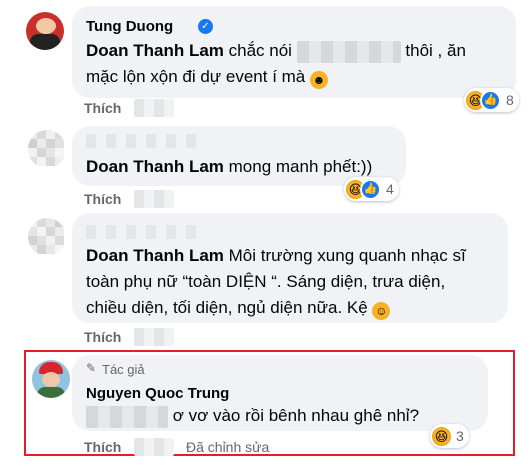 The width and height of the screenshot is (530, 465). What do you see at coordinates (157, 393) in the screenshot?
I see `comment-author: Nguyen Quoc Trung` at bounding box center [157, 393].